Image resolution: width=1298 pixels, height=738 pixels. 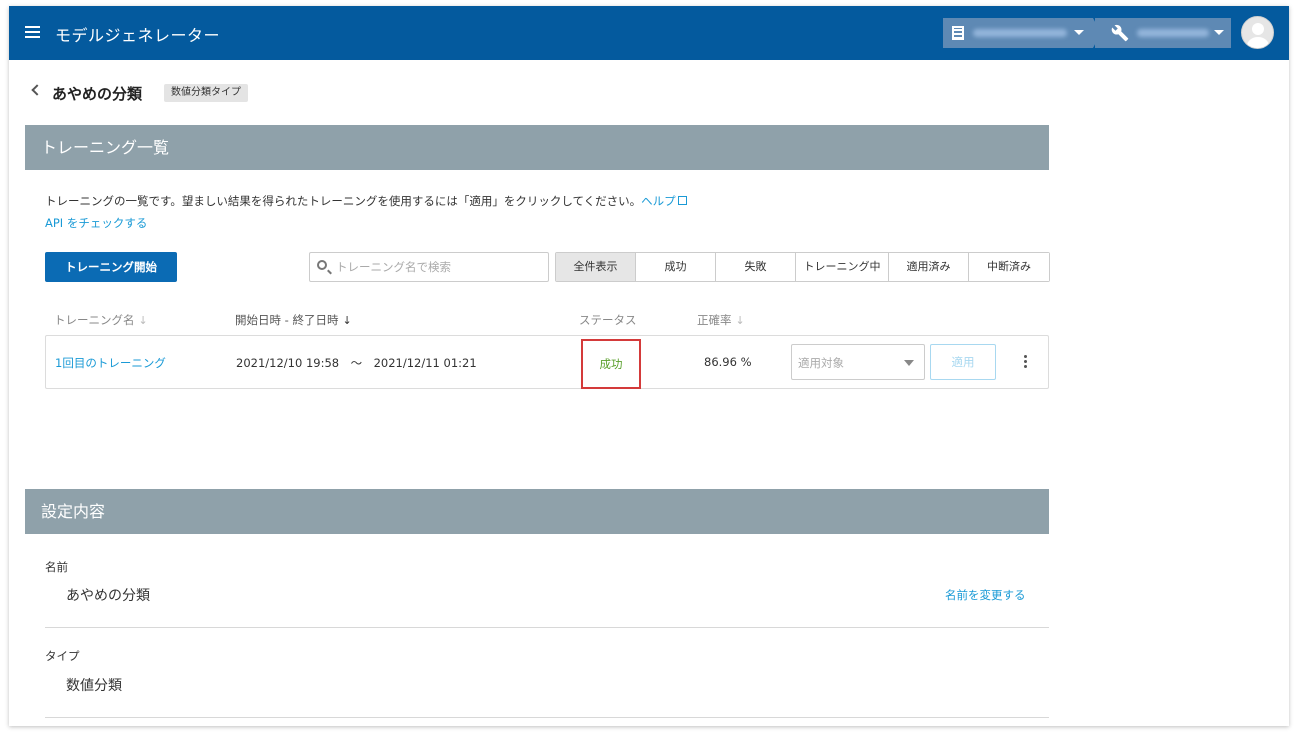 What do you see at coordinates (596, 267) in the screenshot?
I see `filter-all: 全件表示` at bounding box center [596, 267].